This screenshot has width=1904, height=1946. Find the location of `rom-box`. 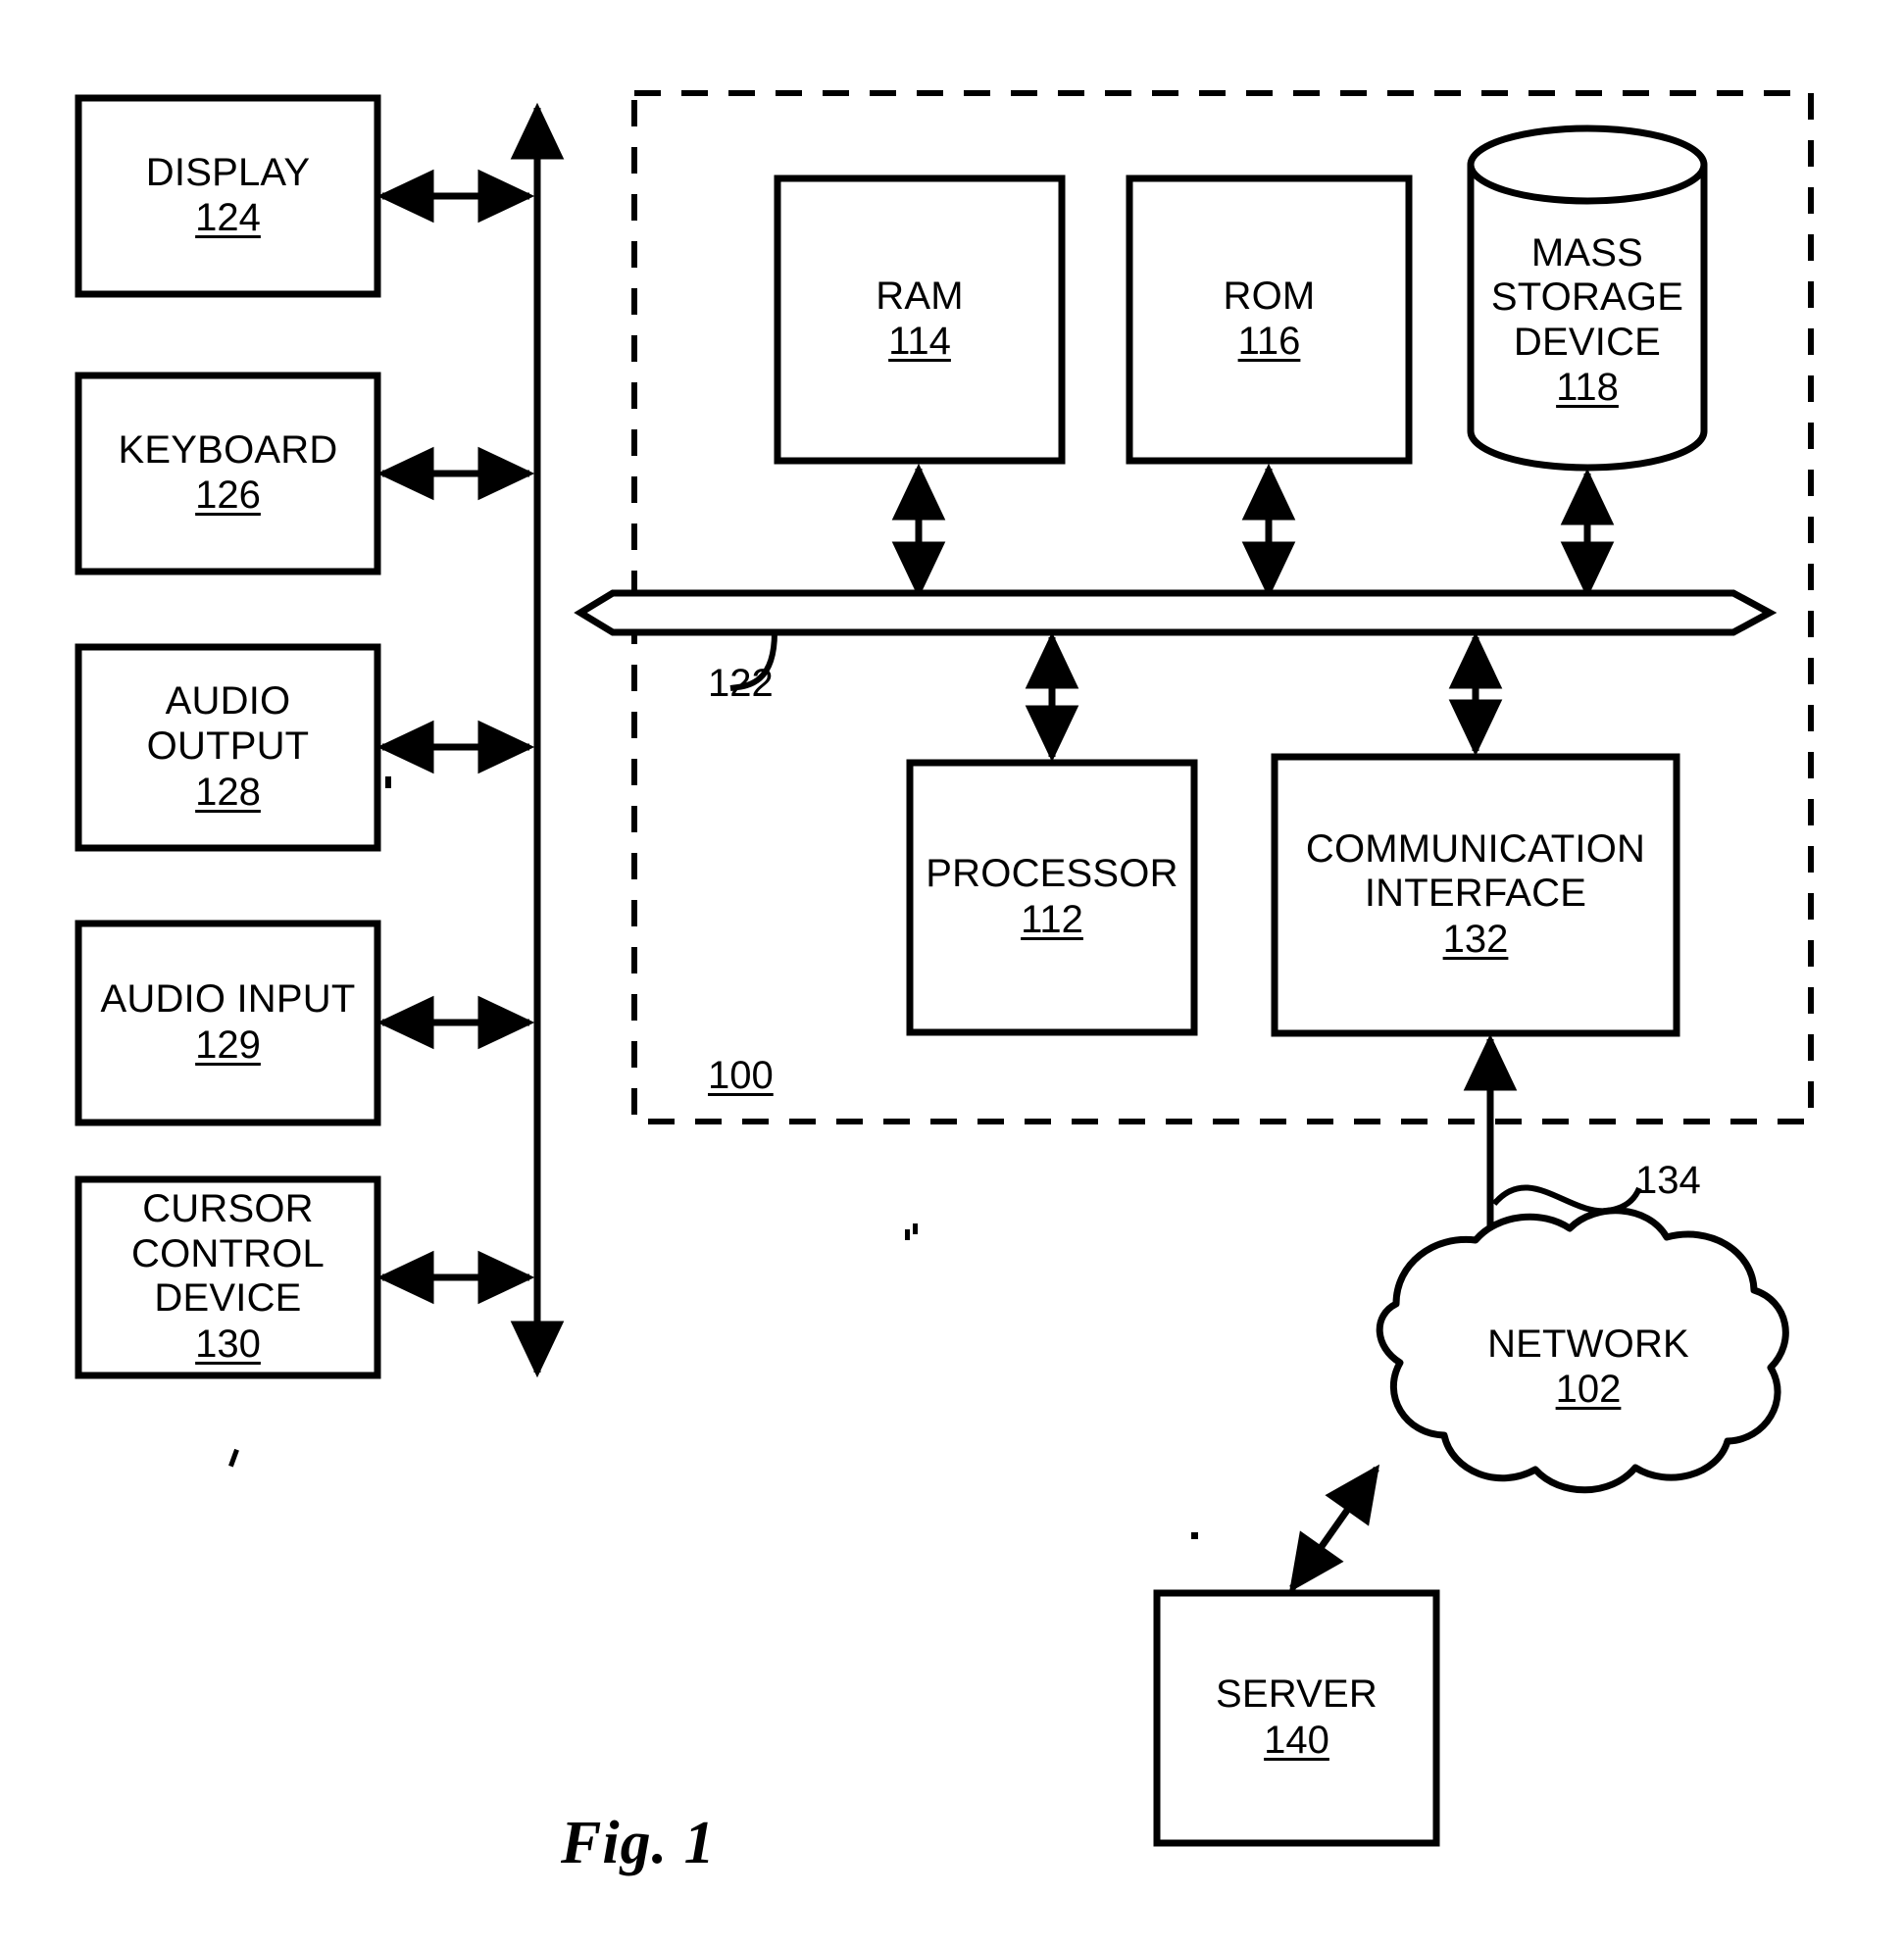

rom-box is located at coordinates (1269, 320).